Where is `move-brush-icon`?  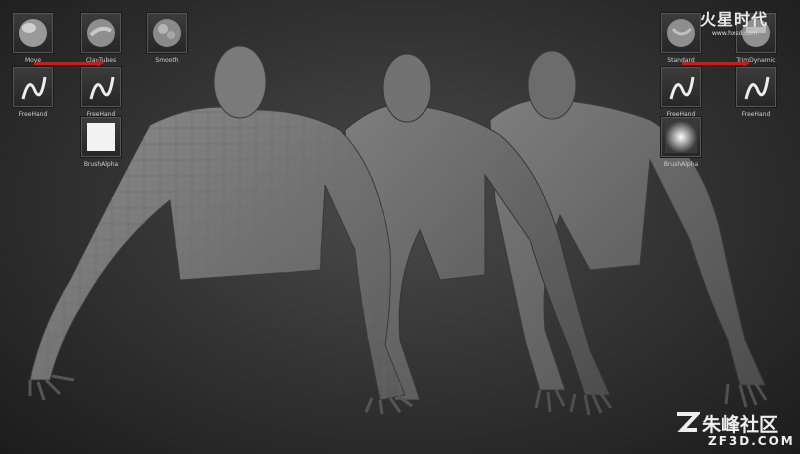 move-brush-icon is located at coordinates (33, 33).